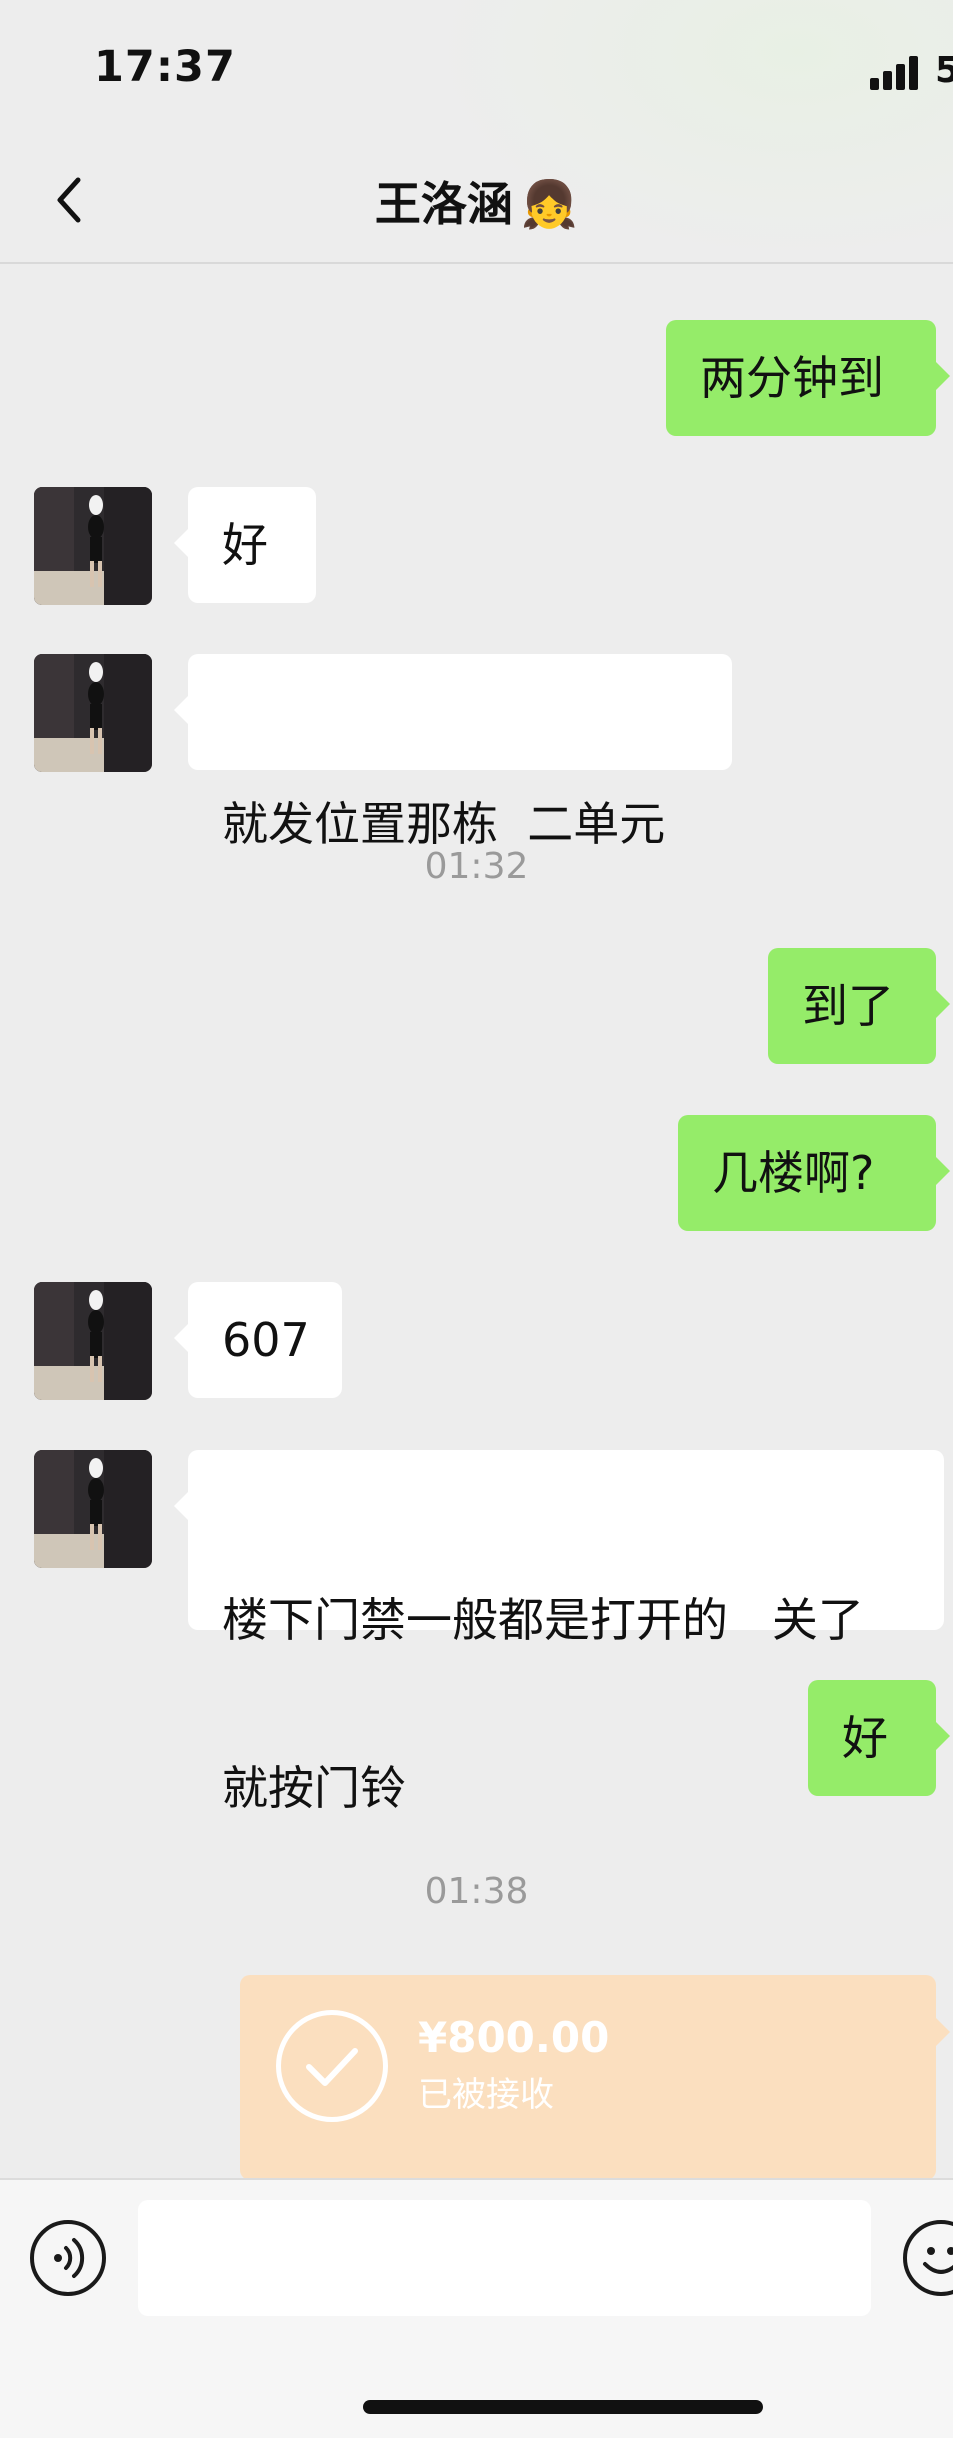 Image resolution: width=953 pixels, height=2438 pixels. What do you see at coordinates (332, 2066) in the screenshot?
I see `checkmark-icon` at bounding box center [332, 2066].